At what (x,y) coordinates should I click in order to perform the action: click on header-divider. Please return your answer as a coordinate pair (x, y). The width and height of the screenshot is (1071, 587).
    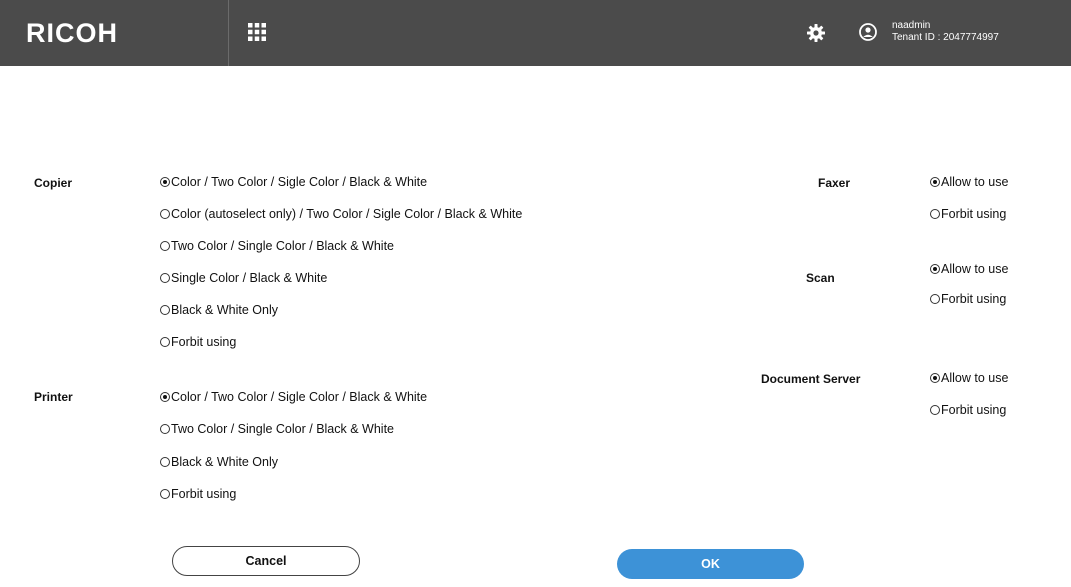
    Looking at the image, I should click on (228, 33).